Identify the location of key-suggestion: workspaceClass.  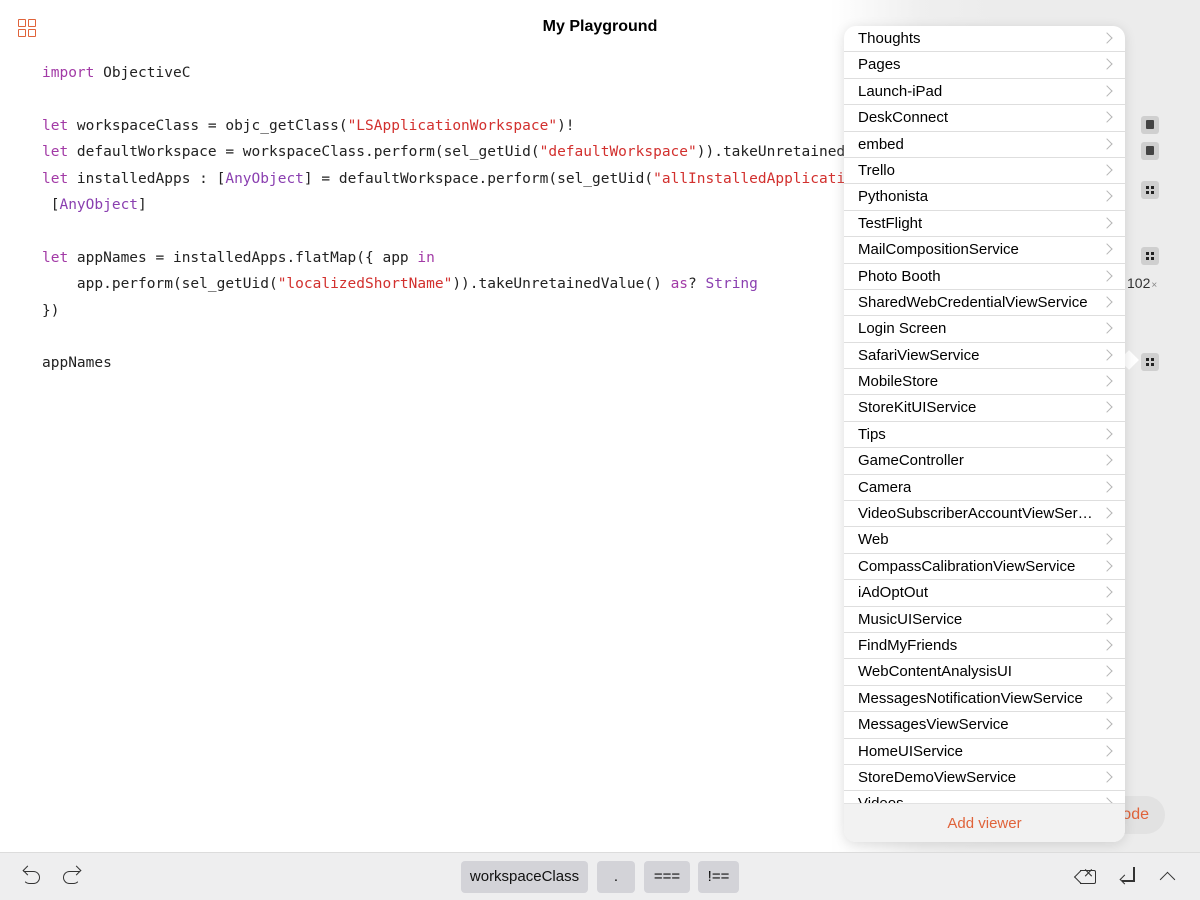
(524, 877).